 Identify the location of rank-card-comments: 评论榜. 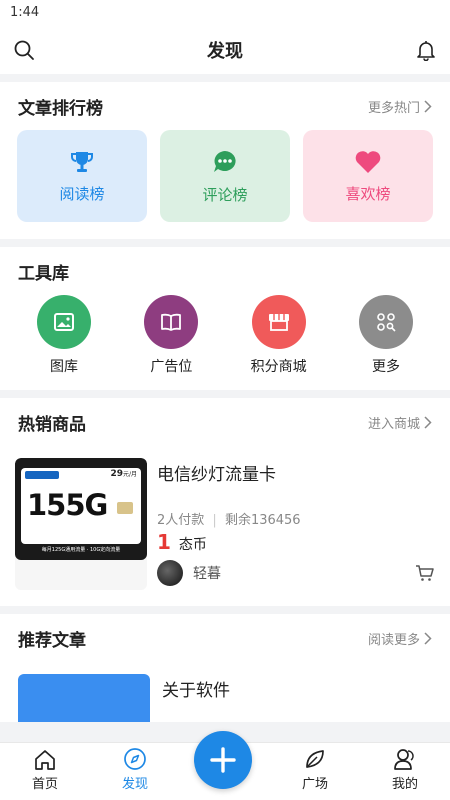
(225, 176).